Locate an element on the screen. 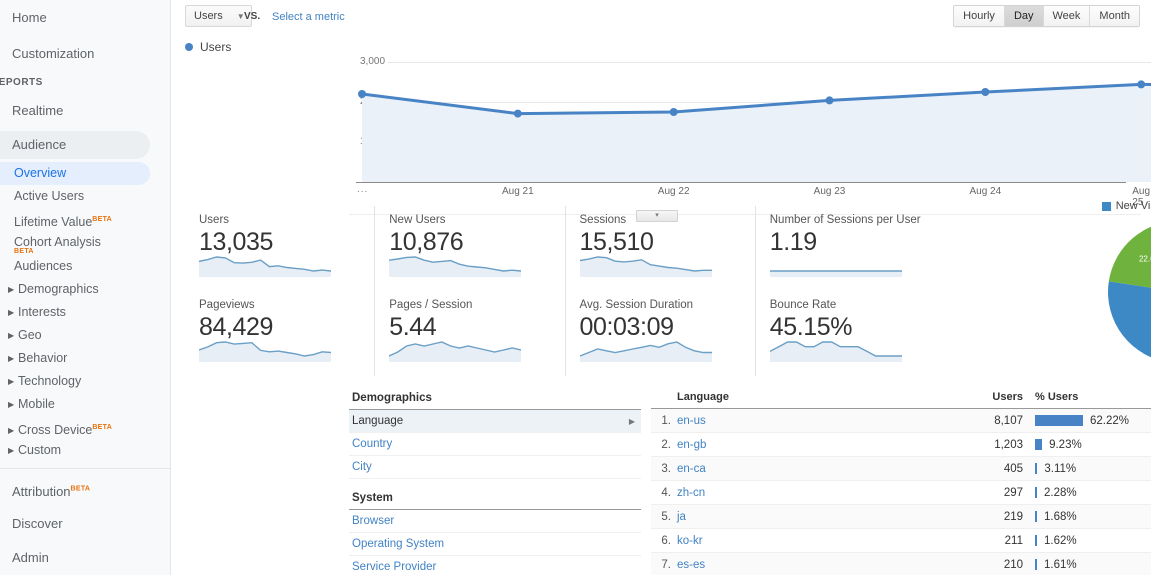 This screenshot has height=575, width=1151. table-row: 4. zh-cn 297 2.28% is located at coordinates (901, 493).